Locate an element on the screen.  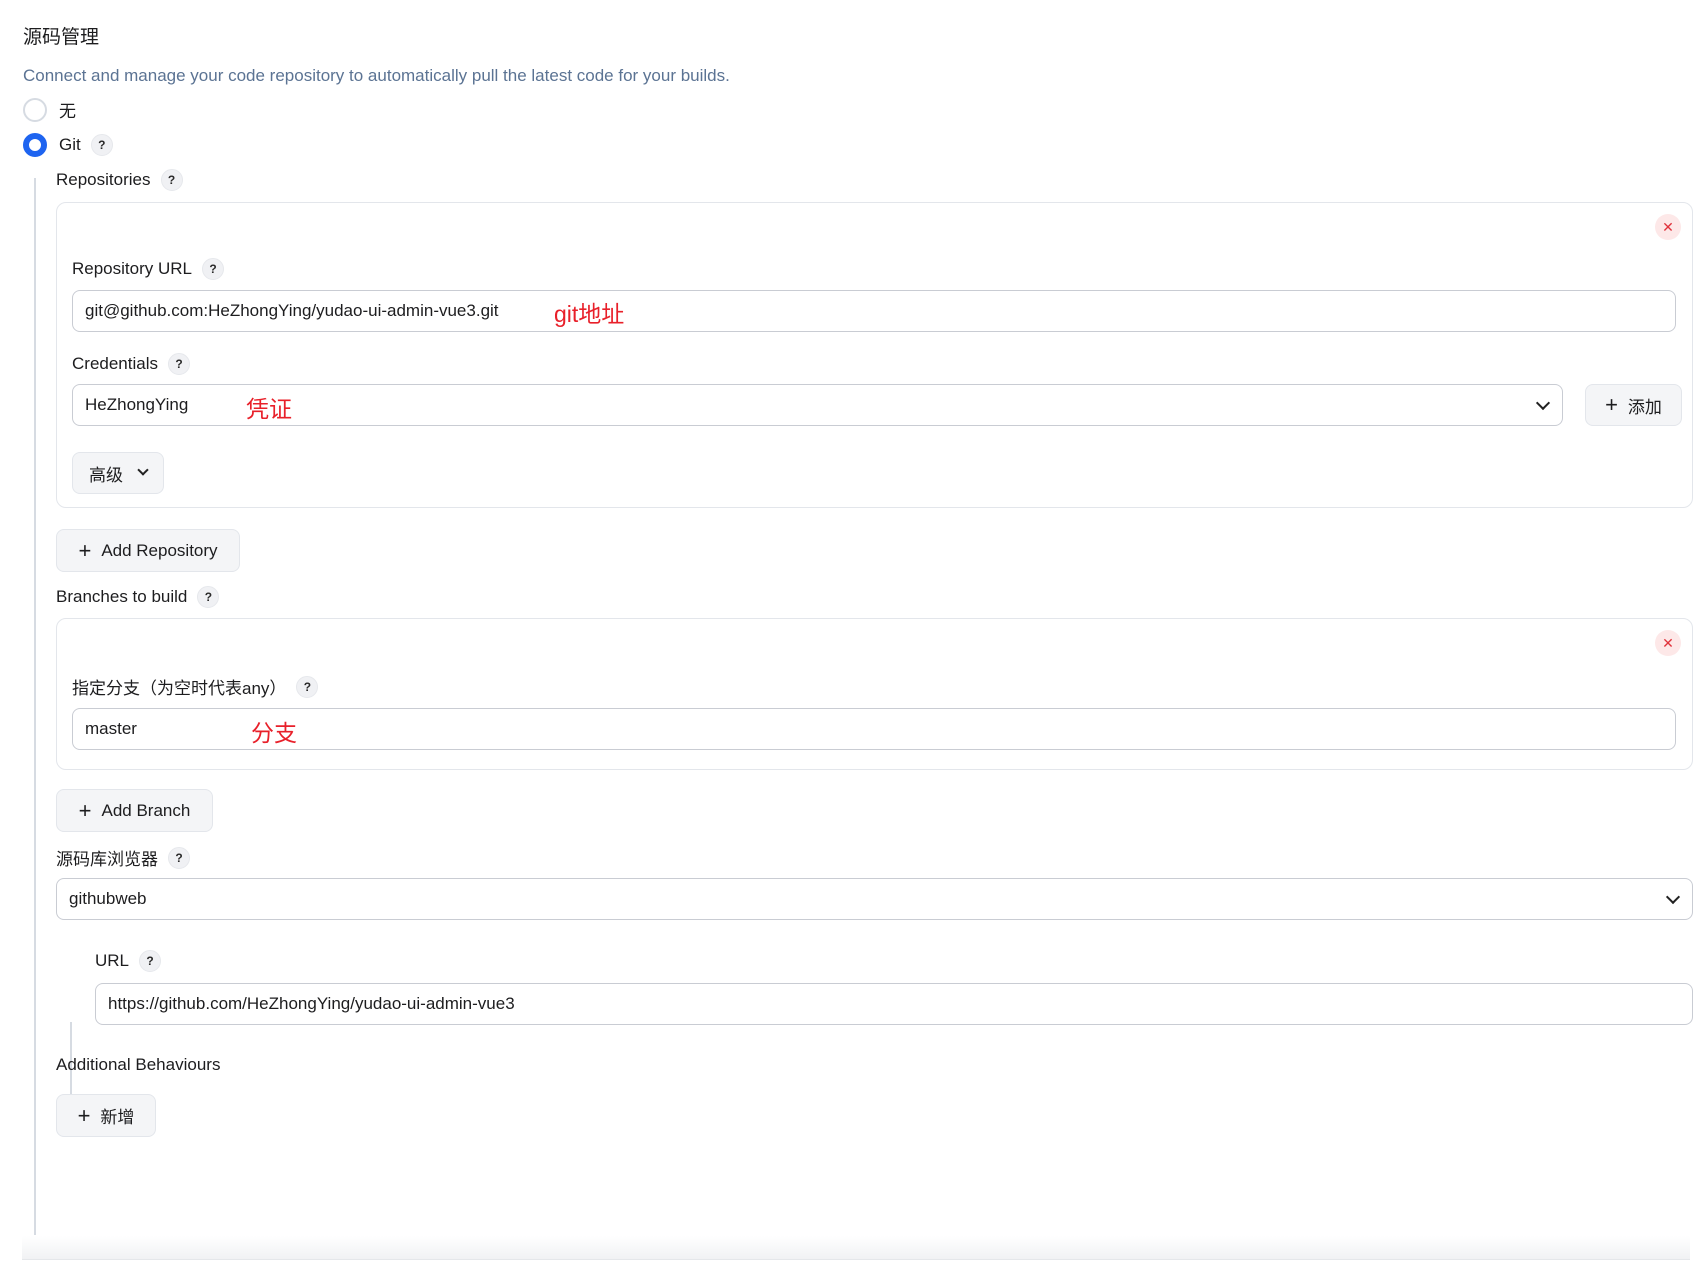
repositories-label: Repositories is located at coordinates (103, 179).